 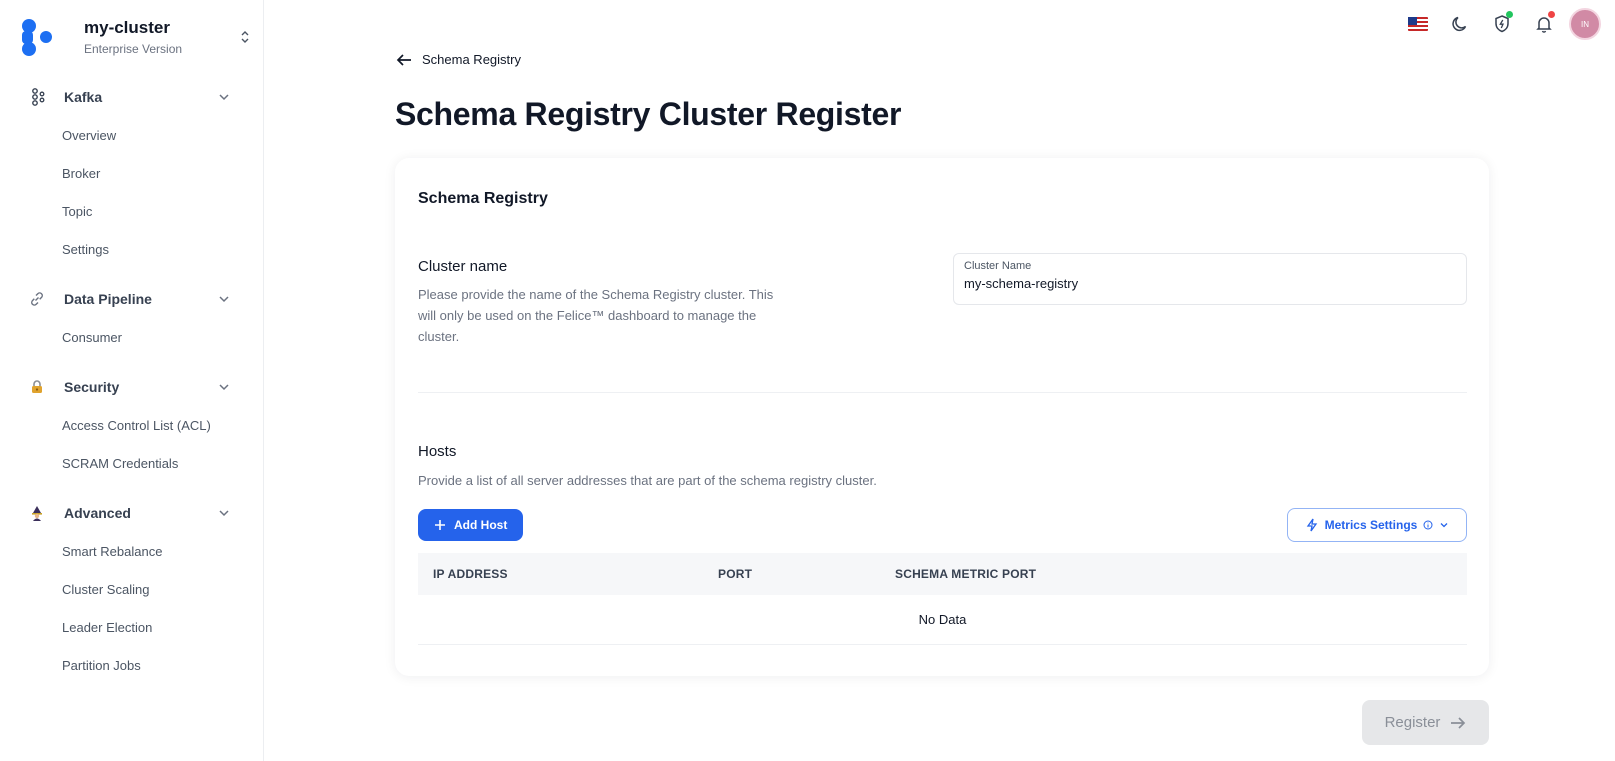 What do you see at coordinates (132, 513) in the screenshot?
I see `sidebar-group-advanced: Advanced` at bounding box center [132, 513].